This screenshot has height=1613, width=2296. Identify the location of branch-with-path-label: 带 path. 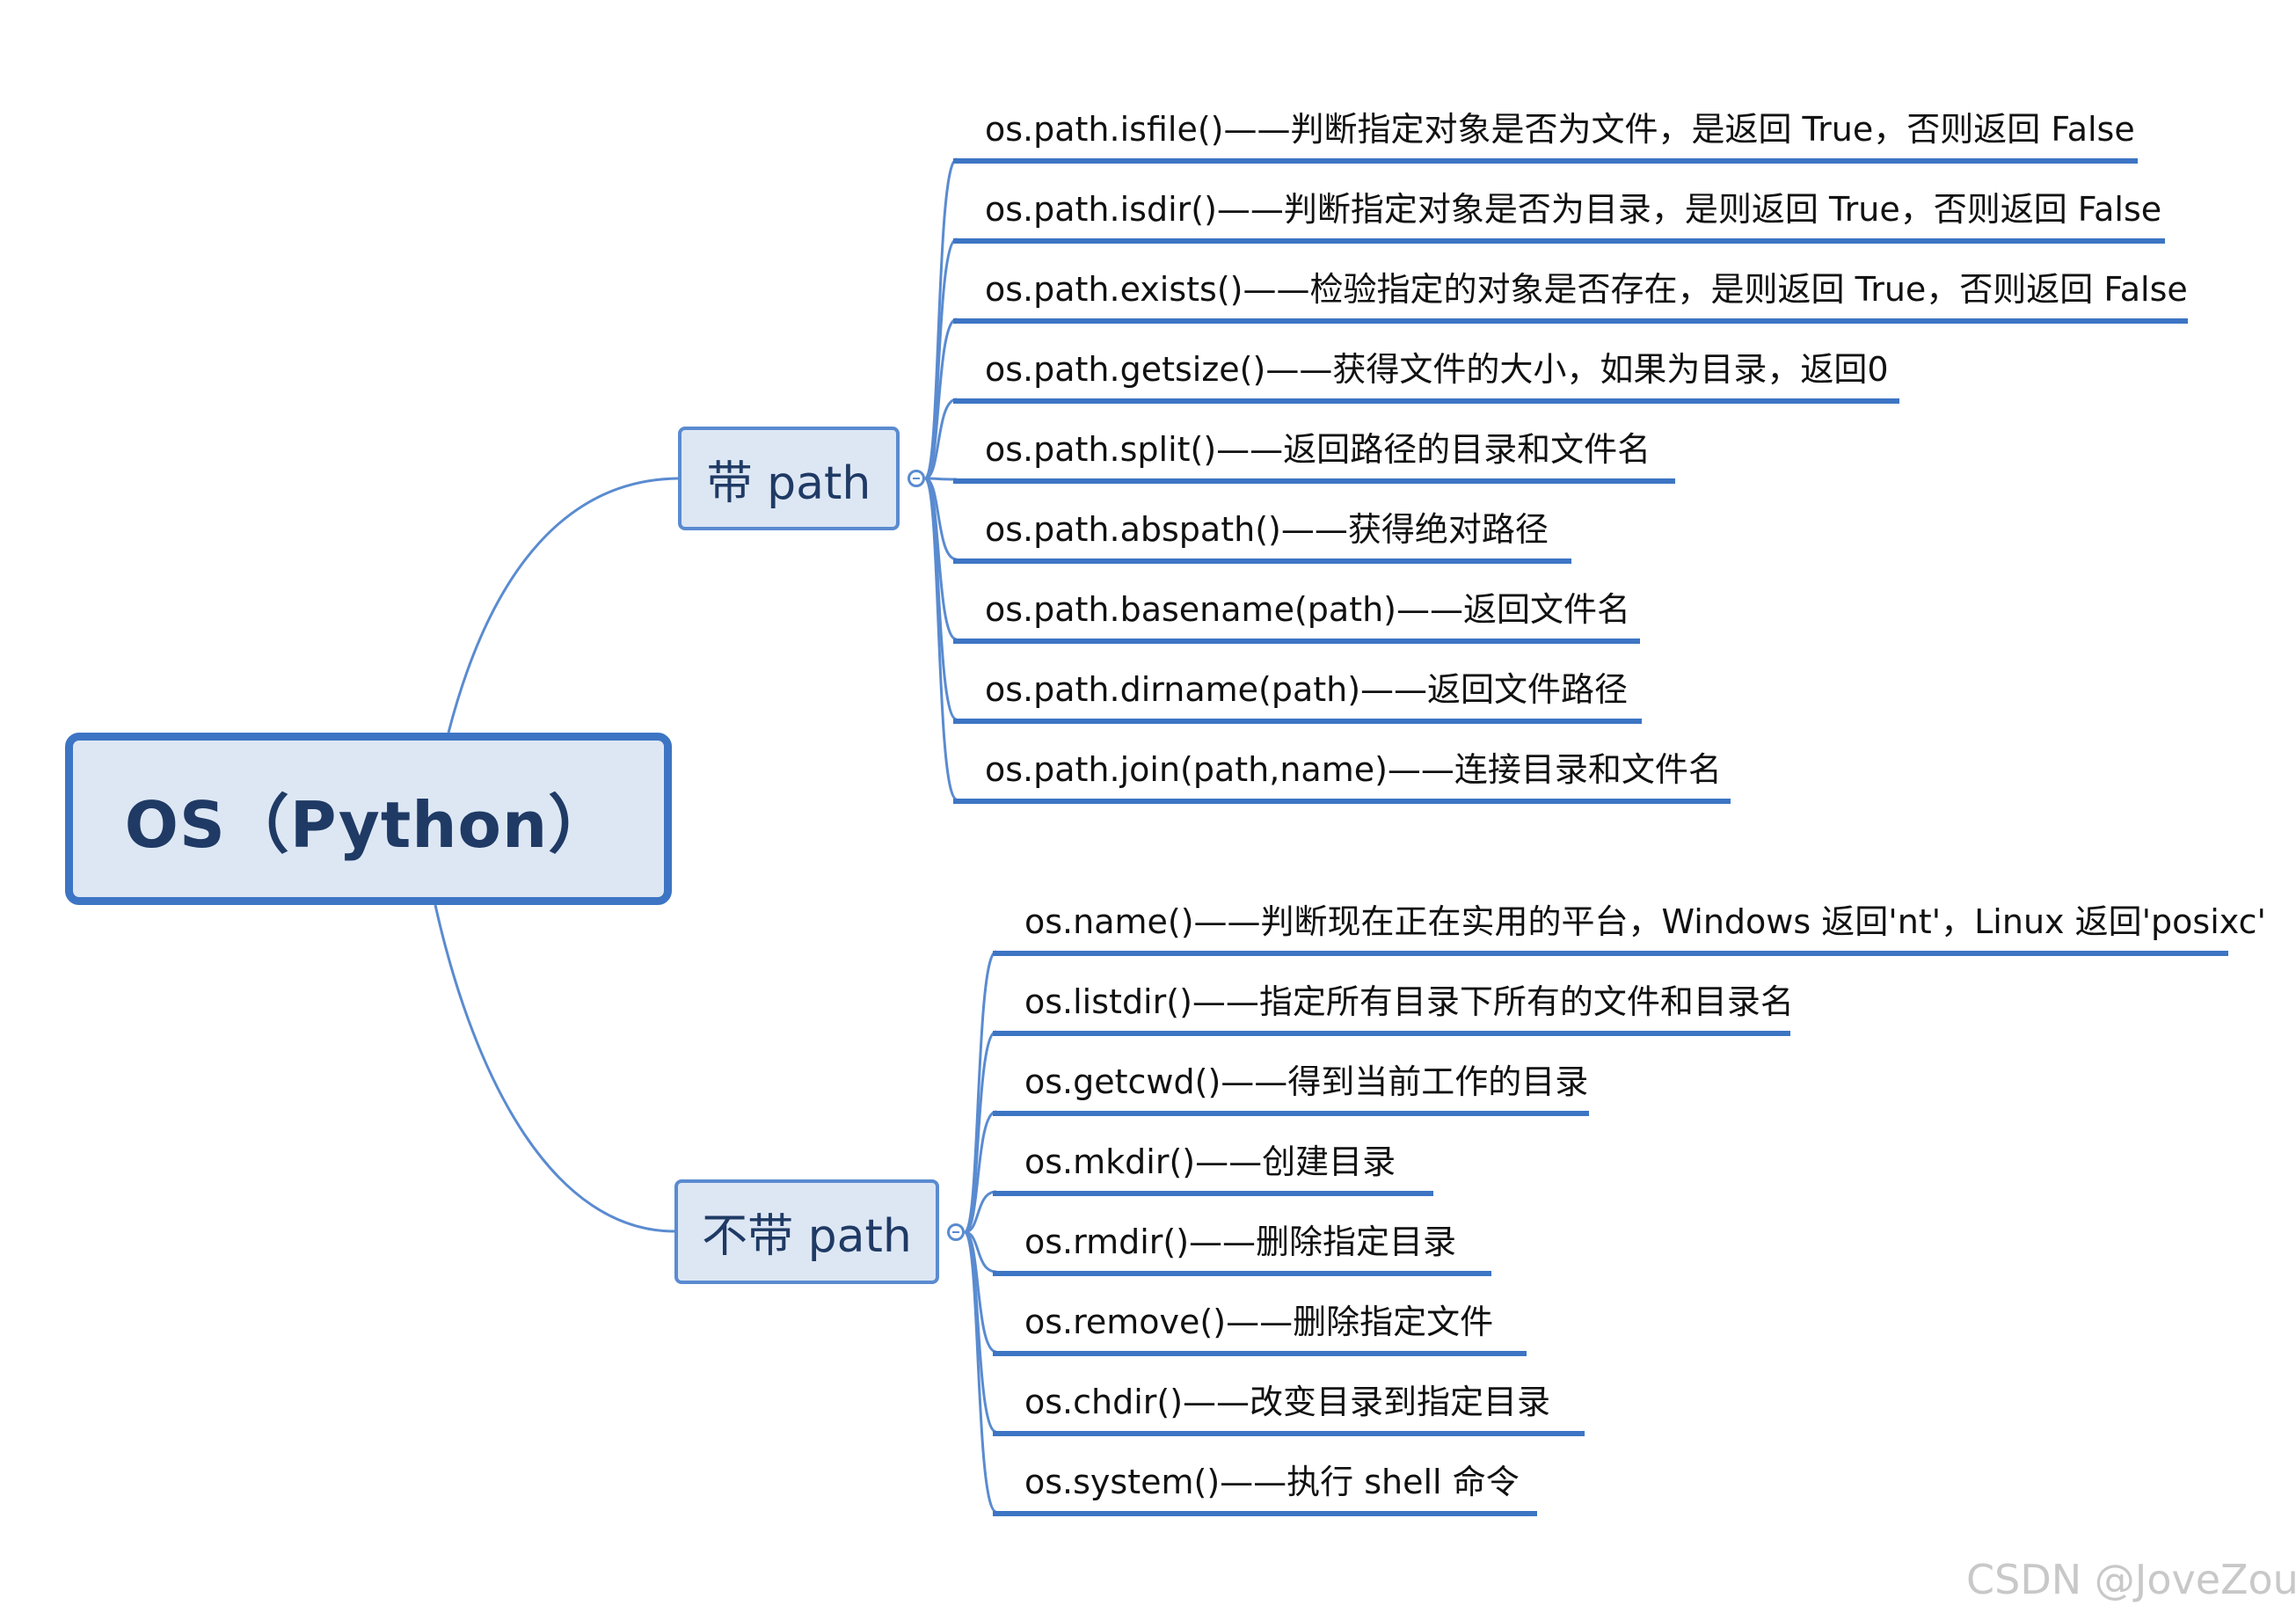
(788, 483).